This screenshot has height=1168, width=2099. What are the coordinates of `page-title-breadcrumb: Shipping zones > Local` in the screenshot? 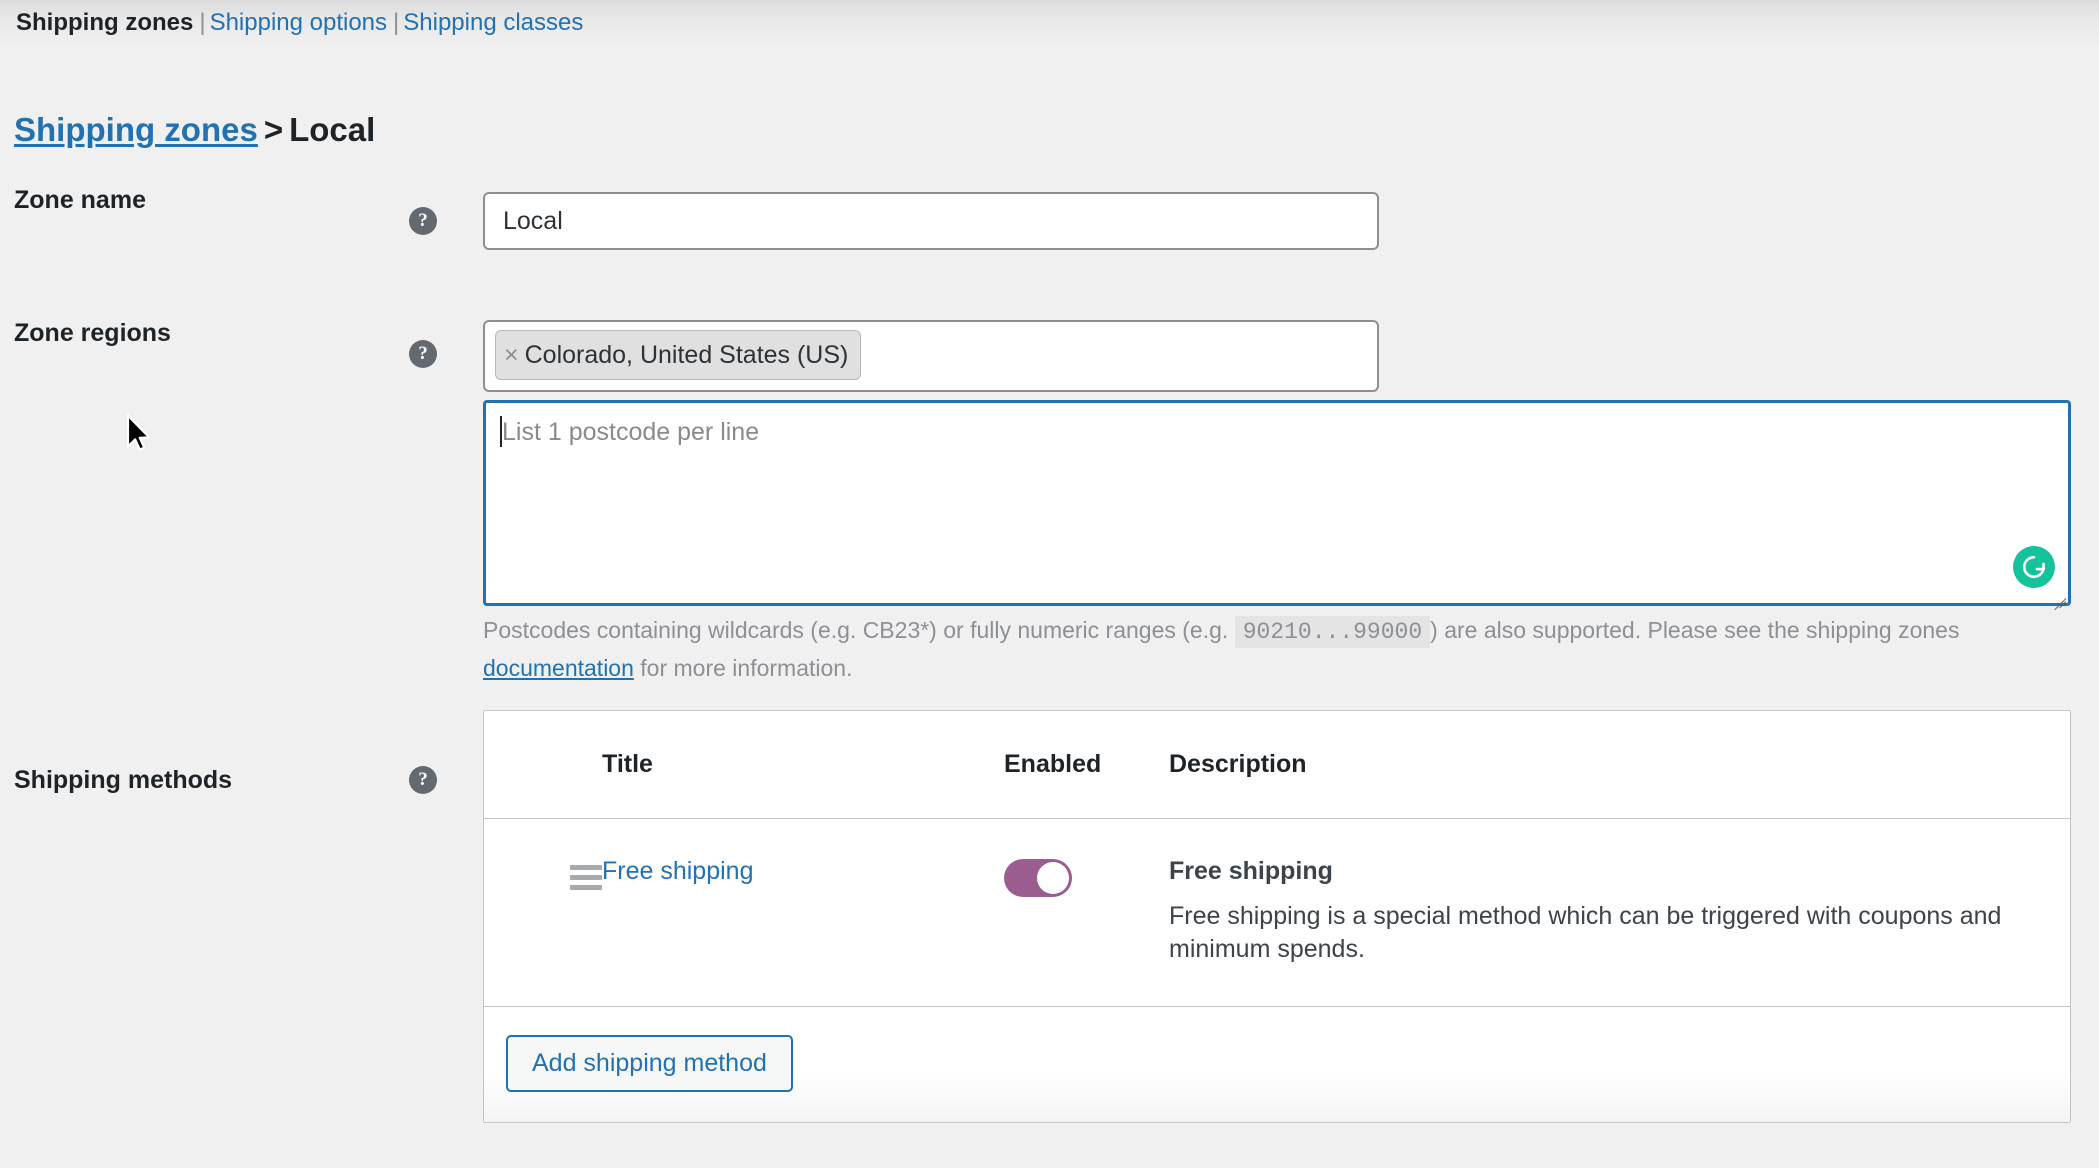 It's located at (194, 130).